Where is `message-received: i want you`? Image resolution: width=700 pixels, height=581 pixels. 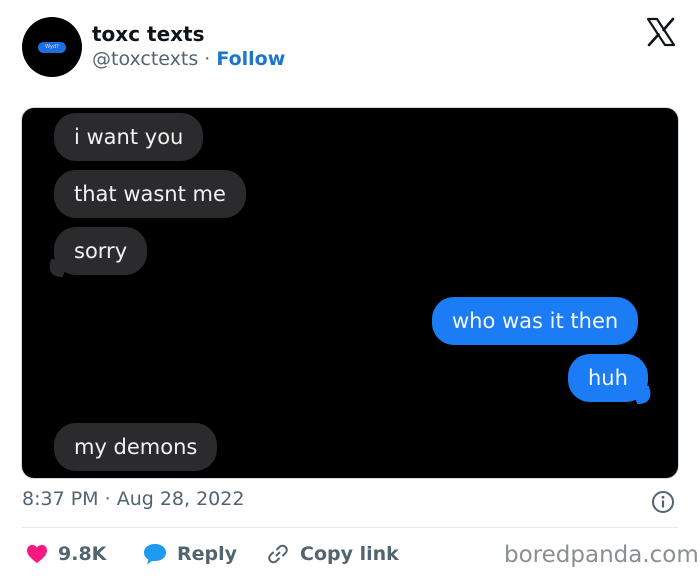
message-received: i want you is located at coordinates (129, 137).